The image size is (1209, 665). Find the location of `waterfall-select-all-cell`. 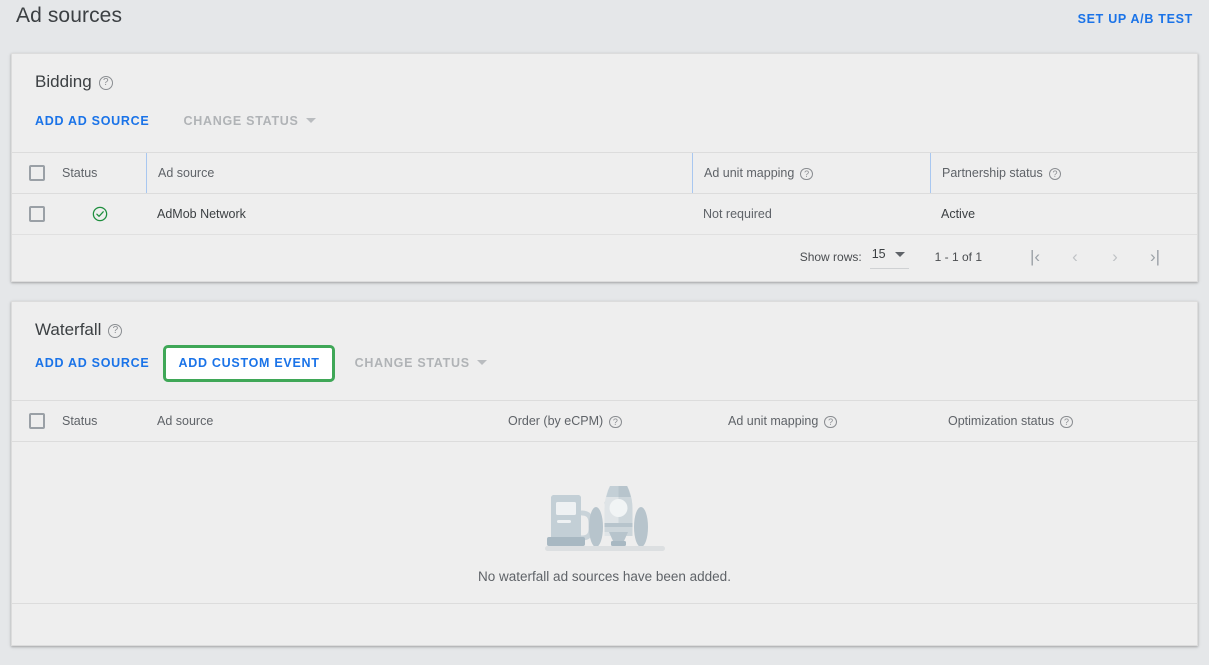

waterfall-select-all-cell is located at coordinates (37, 421).